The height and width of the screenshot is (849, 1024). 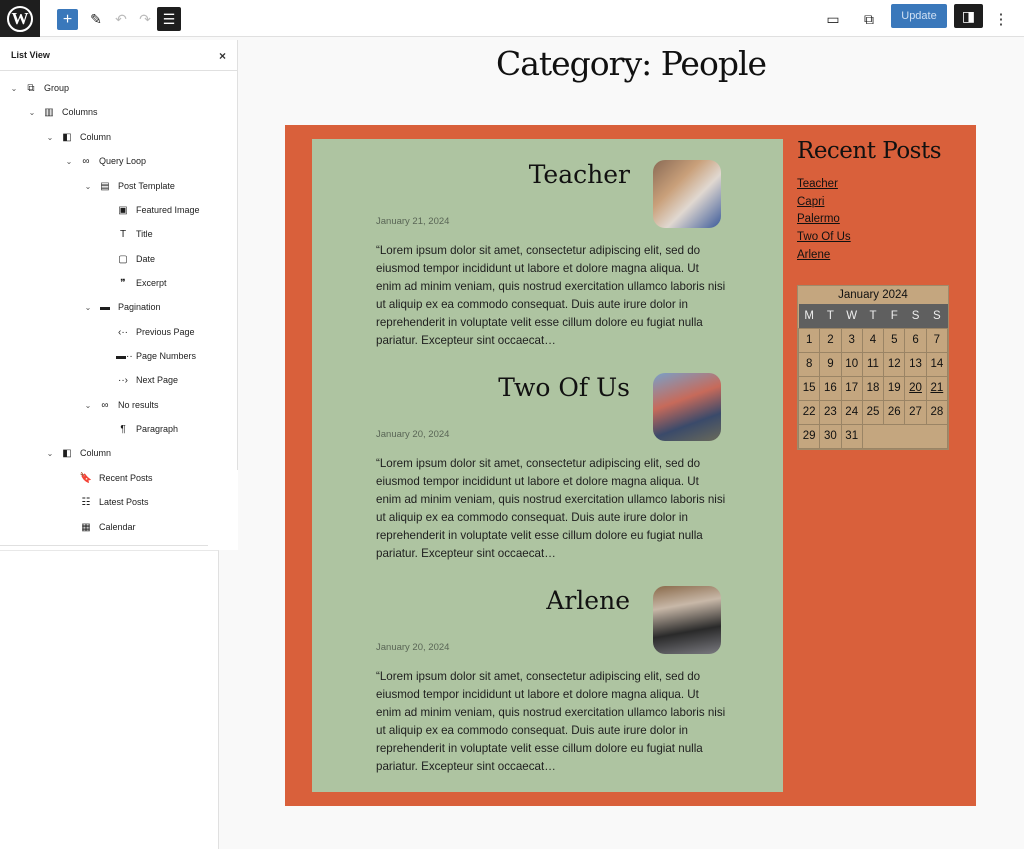 I want to click on calendar-day: 2, so click(x=830, y=340).